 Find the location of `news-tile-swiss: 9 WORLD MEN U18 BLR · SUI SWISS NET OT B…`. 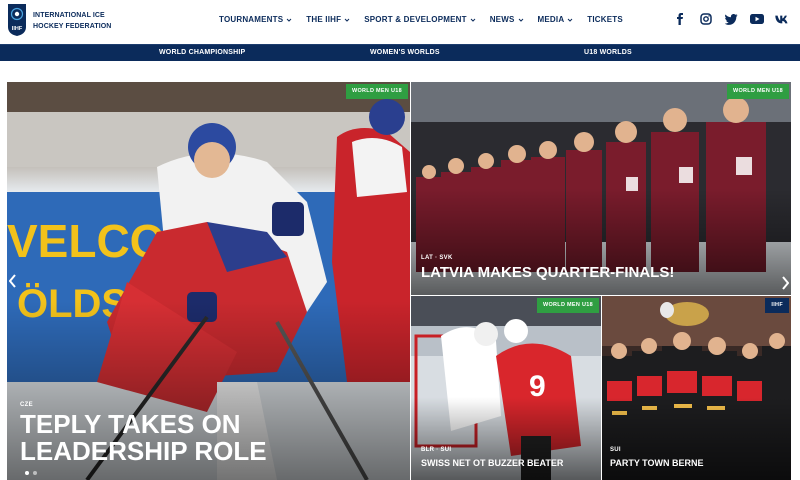

news-tile-swiss: 9 WORLD MEN U18 BLR · SUI SWISS NET OT B… is located at coordinates (506, 388).